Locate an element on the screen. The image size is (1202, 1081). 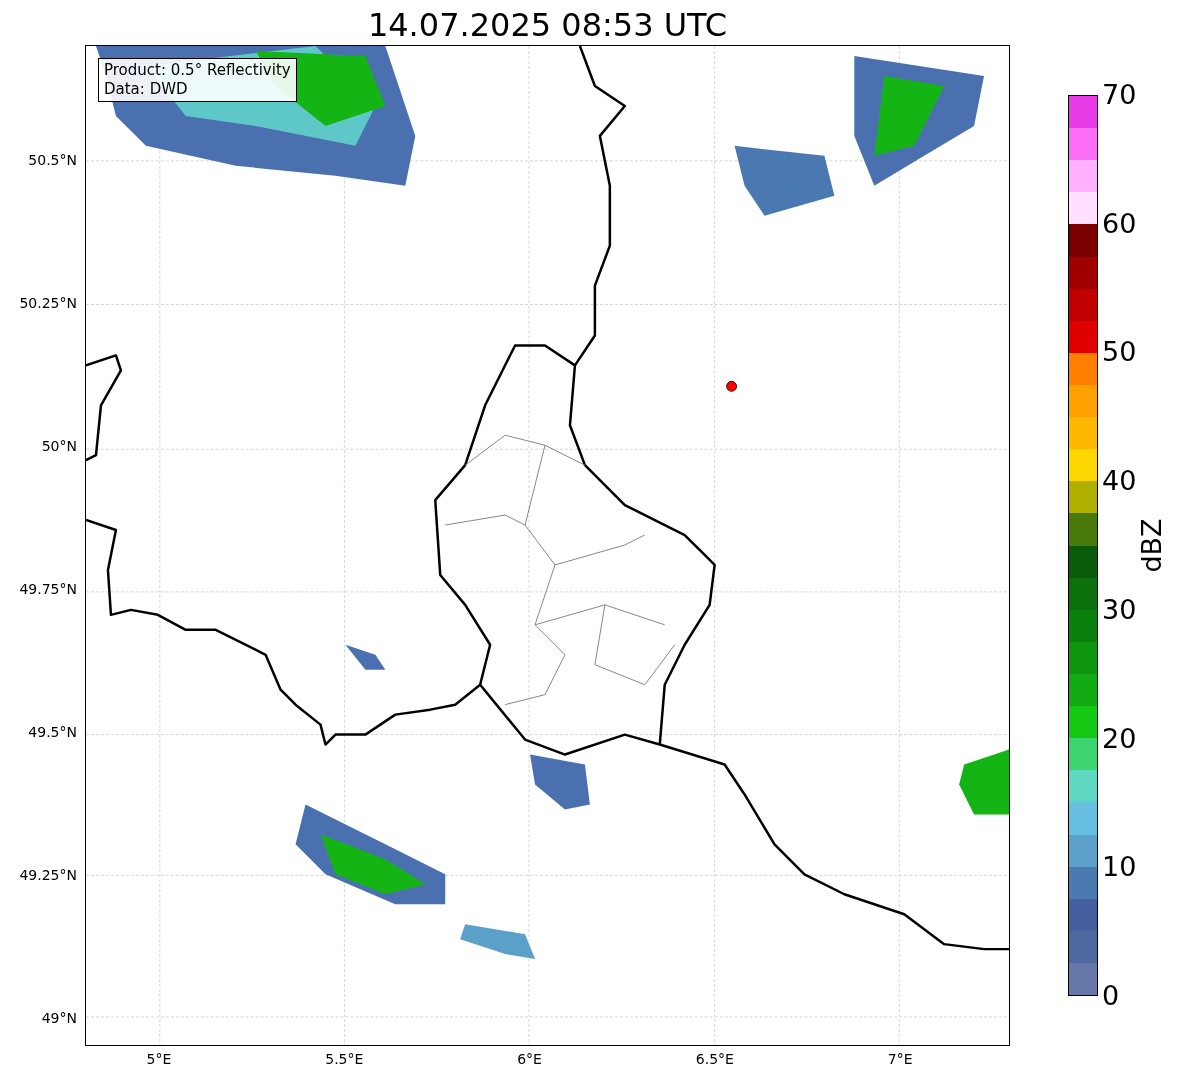
info-text: Data: DWD is located at coordinates (146, 89).